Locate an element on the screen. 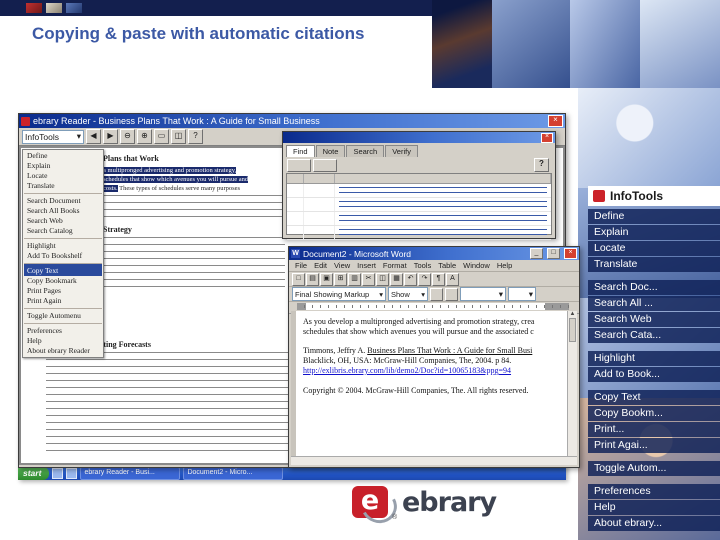  context-menu-item: Print Again is located at coordinates (63, 301).